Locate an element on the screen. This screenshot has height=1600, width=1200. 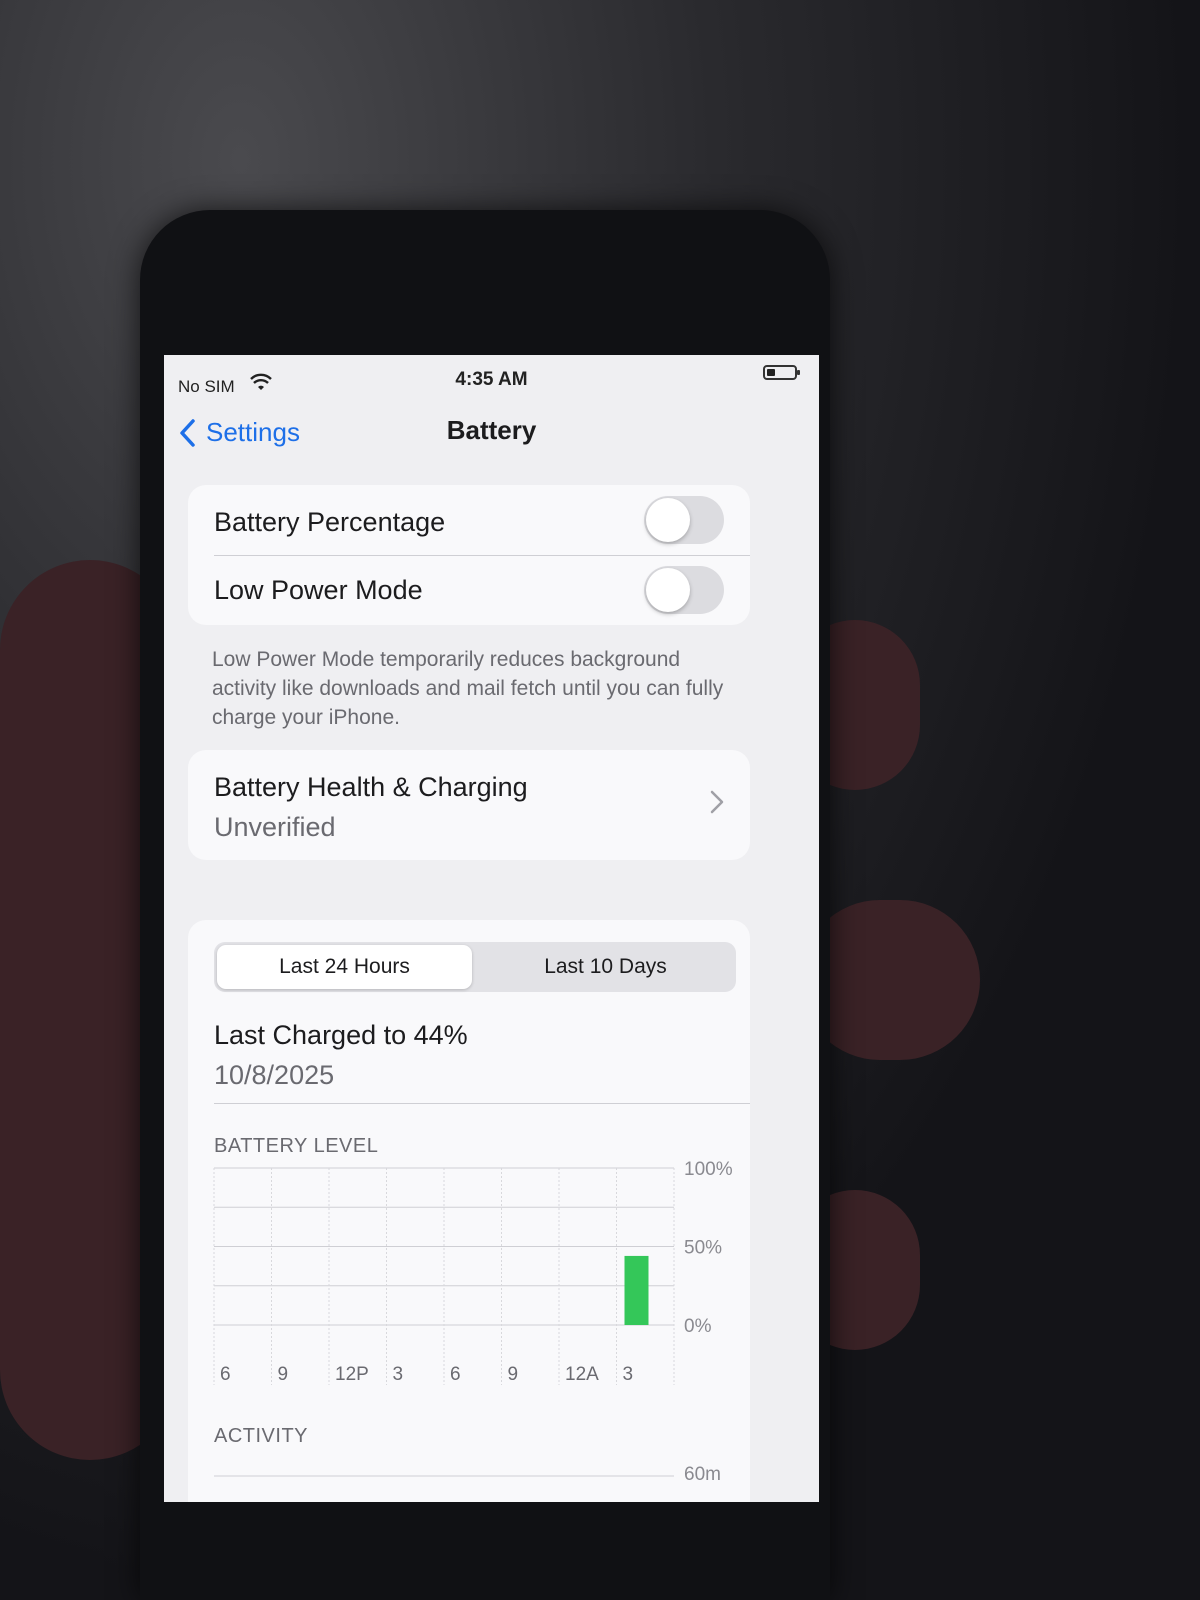
status-time: 4:35 AM is located at coordinates (491, 379).